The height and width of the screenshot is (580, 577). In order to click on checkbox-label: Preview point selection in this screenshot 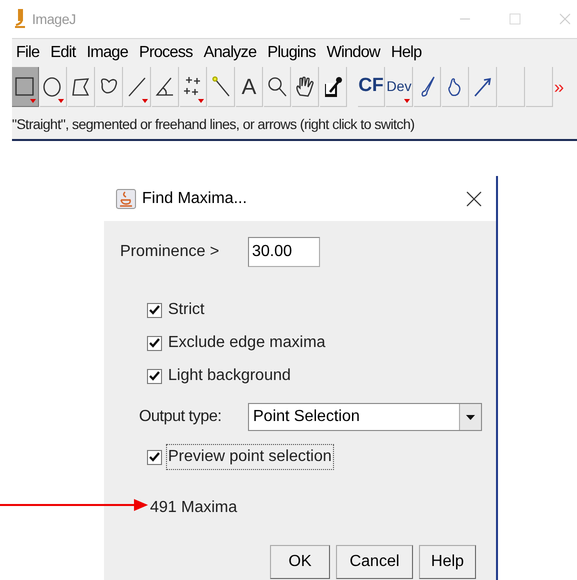, I will do `click(250, 457)`.